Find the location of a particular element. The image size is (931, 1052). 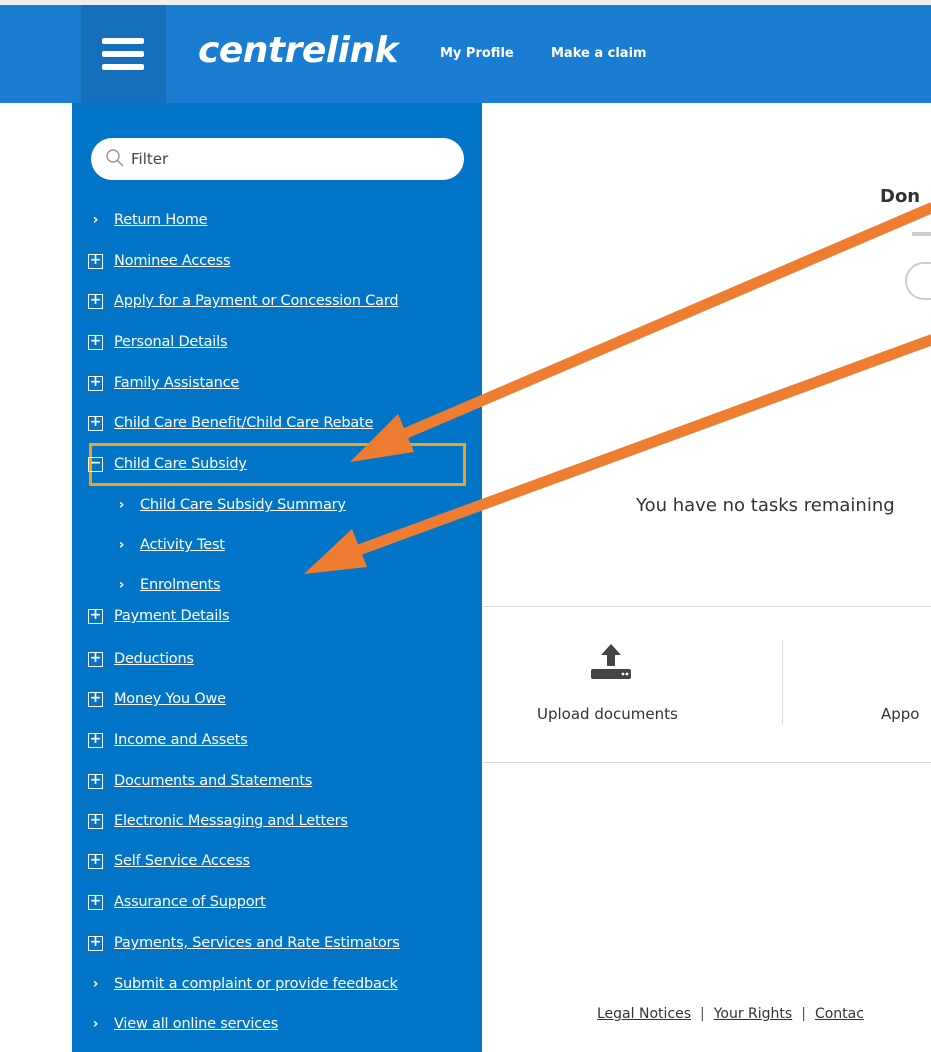

centrelink-logo: centrelink is located at coordinates (298, 50).